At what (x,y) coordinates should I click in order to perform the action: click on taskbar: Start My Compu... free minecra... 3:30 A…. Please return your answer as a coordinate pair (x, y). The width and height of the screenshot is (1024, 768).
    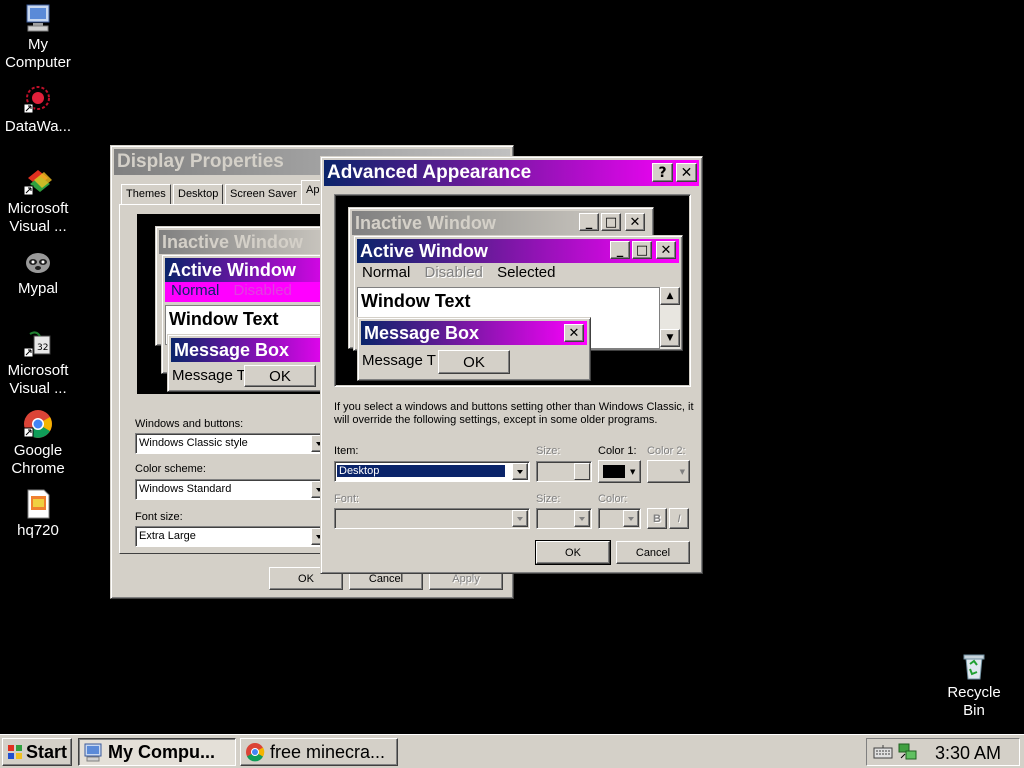
    Looking at the image, I should click on (512, 751).